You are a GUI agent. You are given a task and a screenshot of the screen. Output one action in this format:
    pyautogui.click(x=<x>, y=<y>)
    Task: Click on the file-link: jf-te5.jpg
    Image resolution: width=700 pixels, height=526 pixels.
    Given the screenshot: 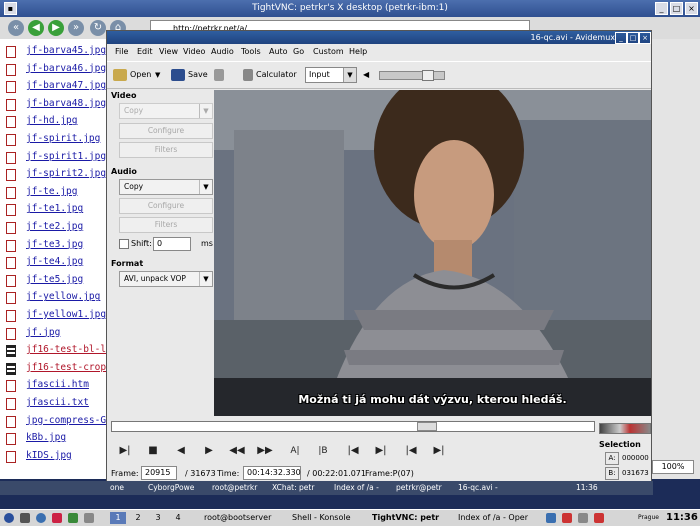 What is the action you would take?
    pyautogui.click(x=54, y=279)
    